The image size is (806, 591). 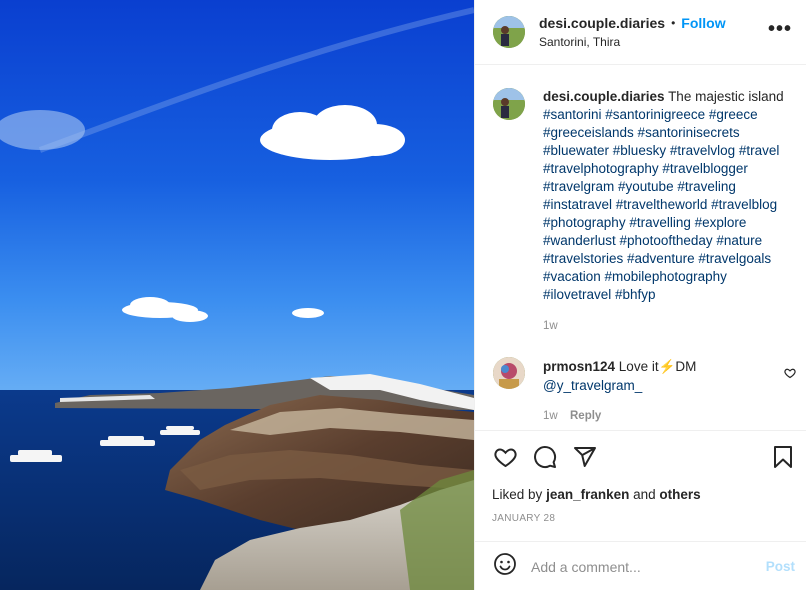 What do you see at coordinates (523, 518) in the screenshot?
I see `post-date: JANUARY 28` at bounding box center [523, 518].